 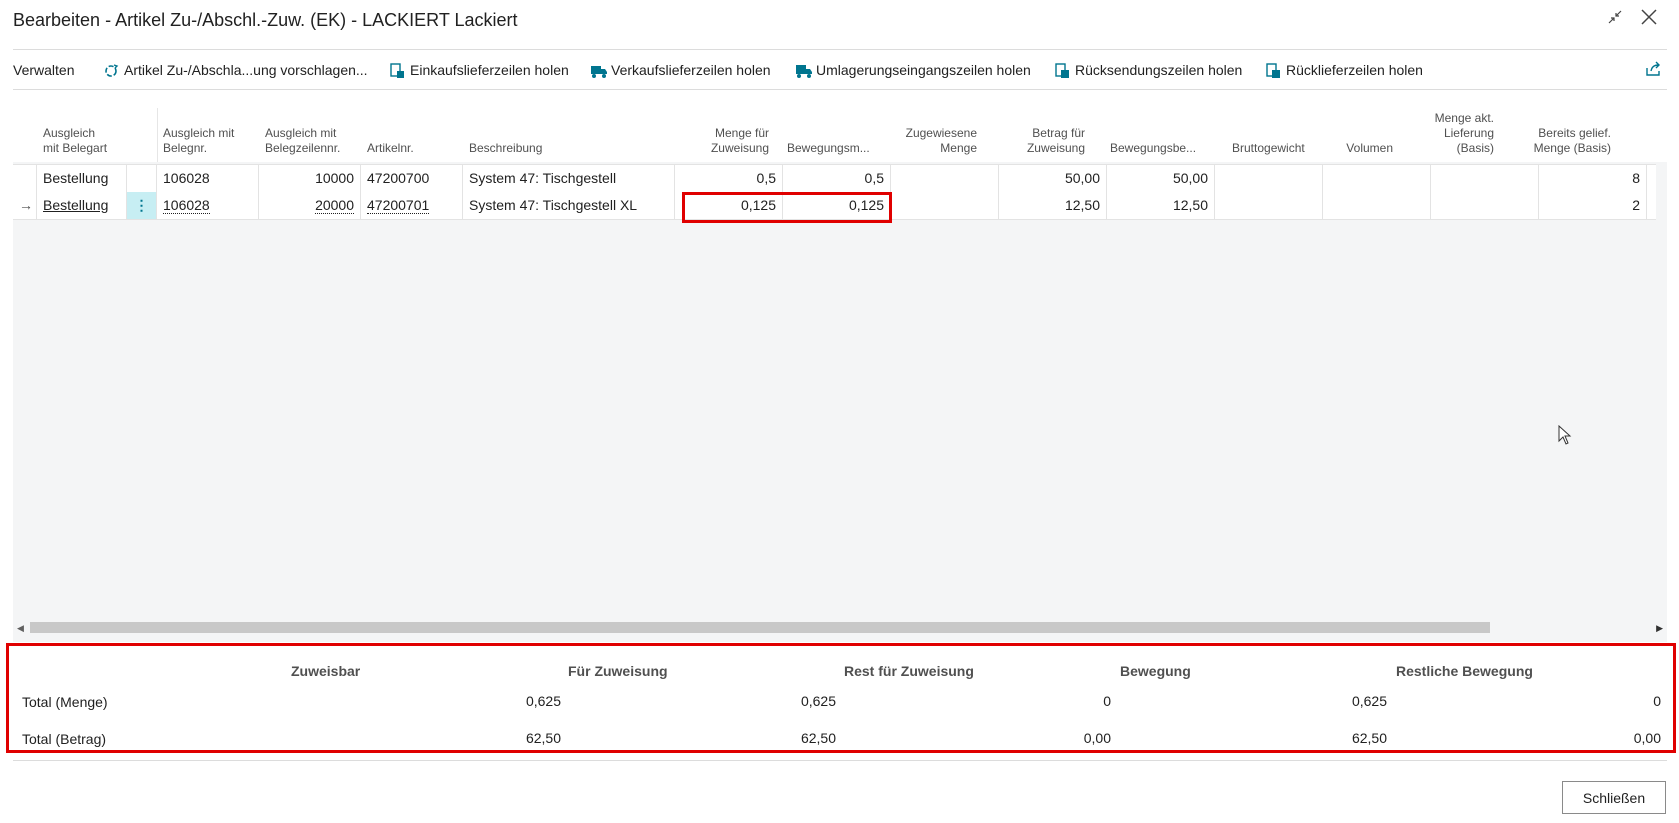 What do you see at coordinates (1446, 132) in the screenshot?
I see `col-qty-current-shipment: Menge akt. Lieferung (Basis)` at bounding box center [1446, 132].